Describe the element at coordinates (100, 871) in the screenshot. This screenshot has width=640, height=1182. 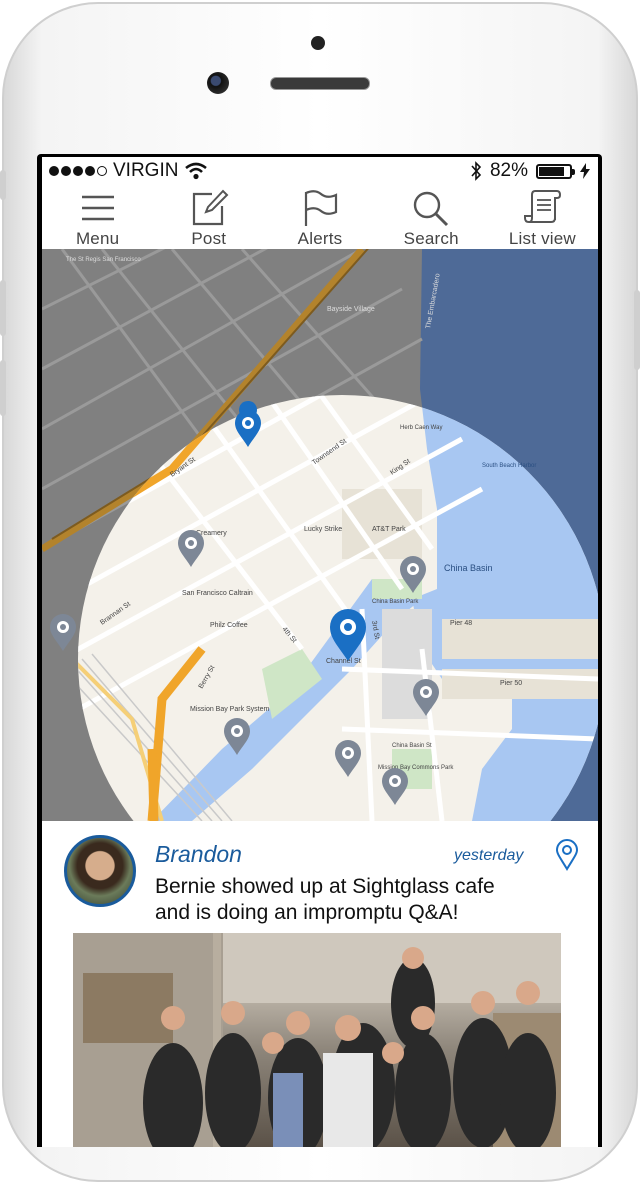
I see `avatar` at that location.